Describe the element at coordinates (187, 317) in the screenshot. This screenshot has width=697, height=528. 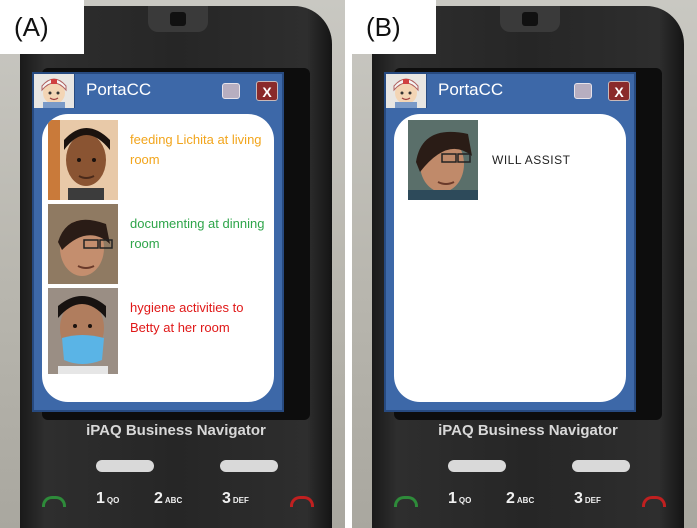
I see `activity-text: hygiene activities to Betty at her room` at that location.